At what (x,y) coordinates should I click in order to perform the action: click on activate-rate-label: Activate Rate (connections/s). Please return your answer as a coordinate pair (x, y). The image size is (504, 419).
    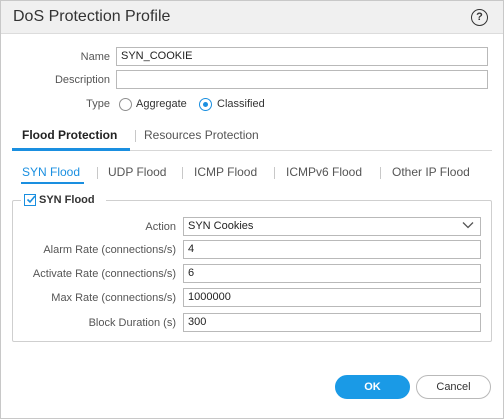
    Looking at the image, I should click on (104, 274).